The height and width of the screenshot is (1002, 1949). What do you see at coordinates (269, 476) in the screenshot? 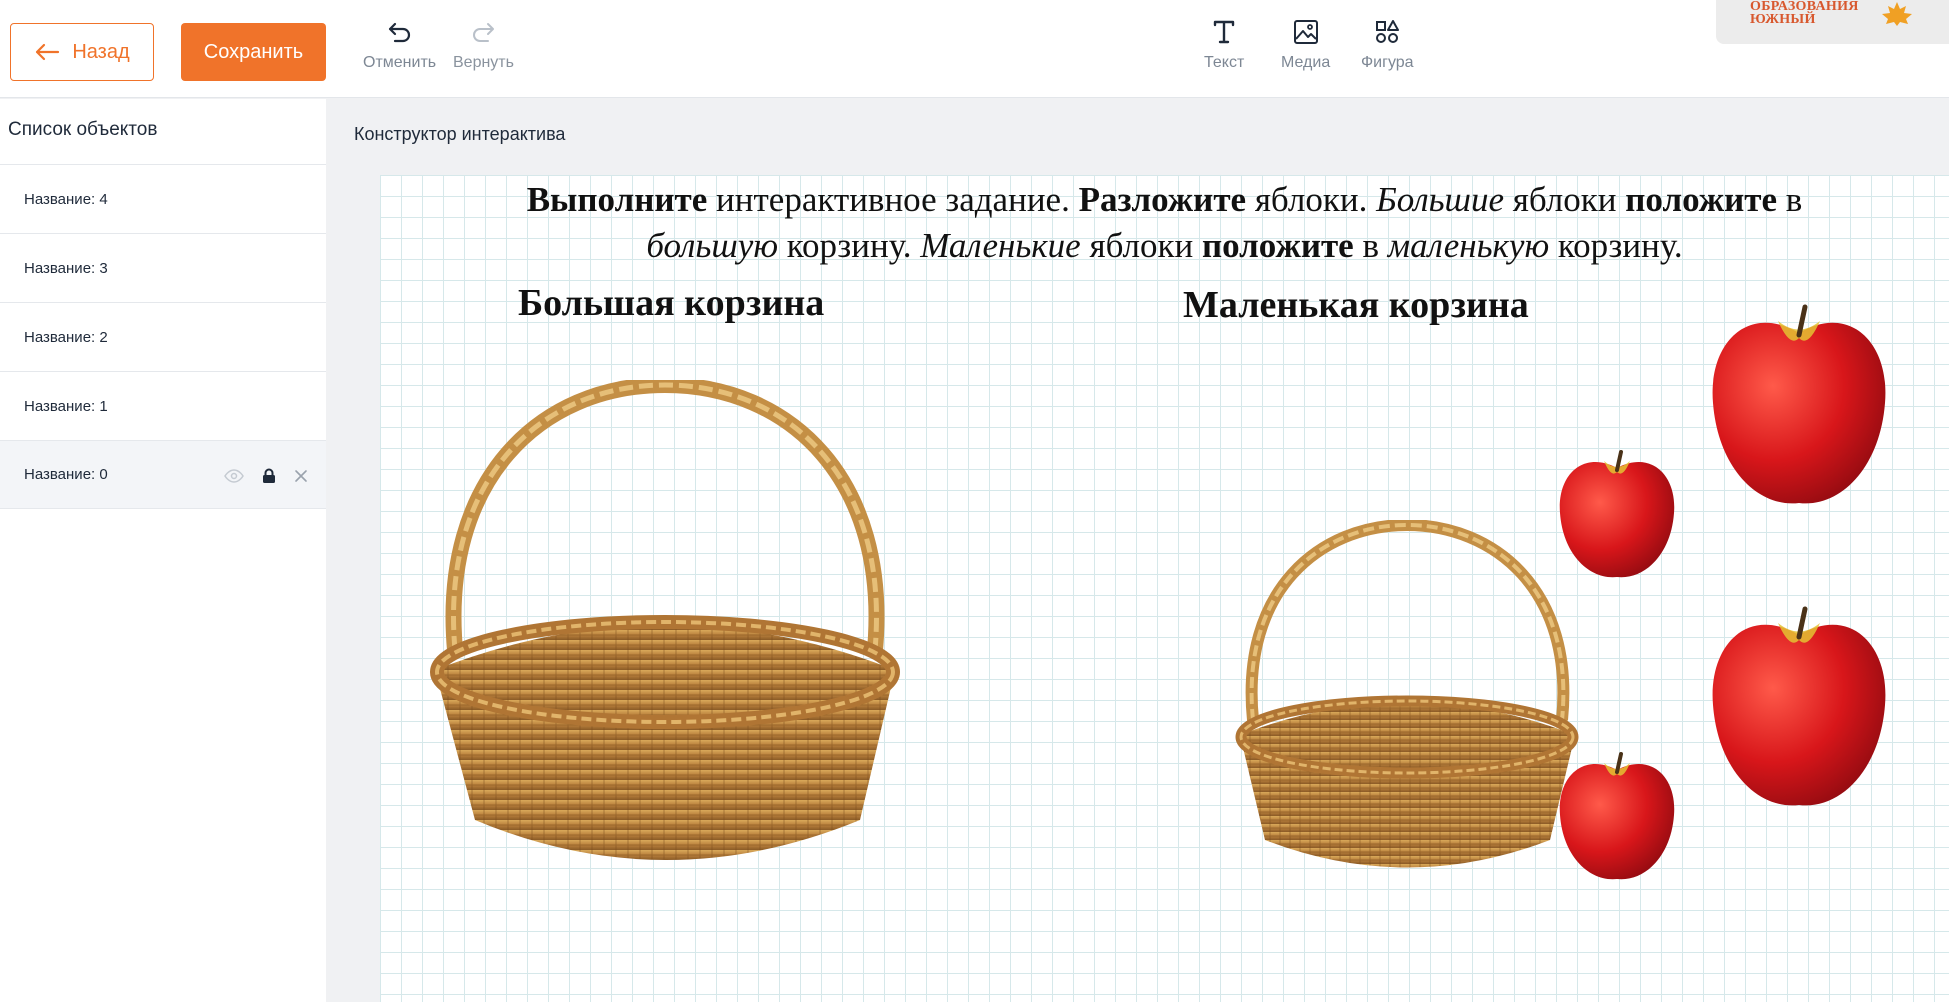
I see `lock-icon` at bounding box center [269, 476].